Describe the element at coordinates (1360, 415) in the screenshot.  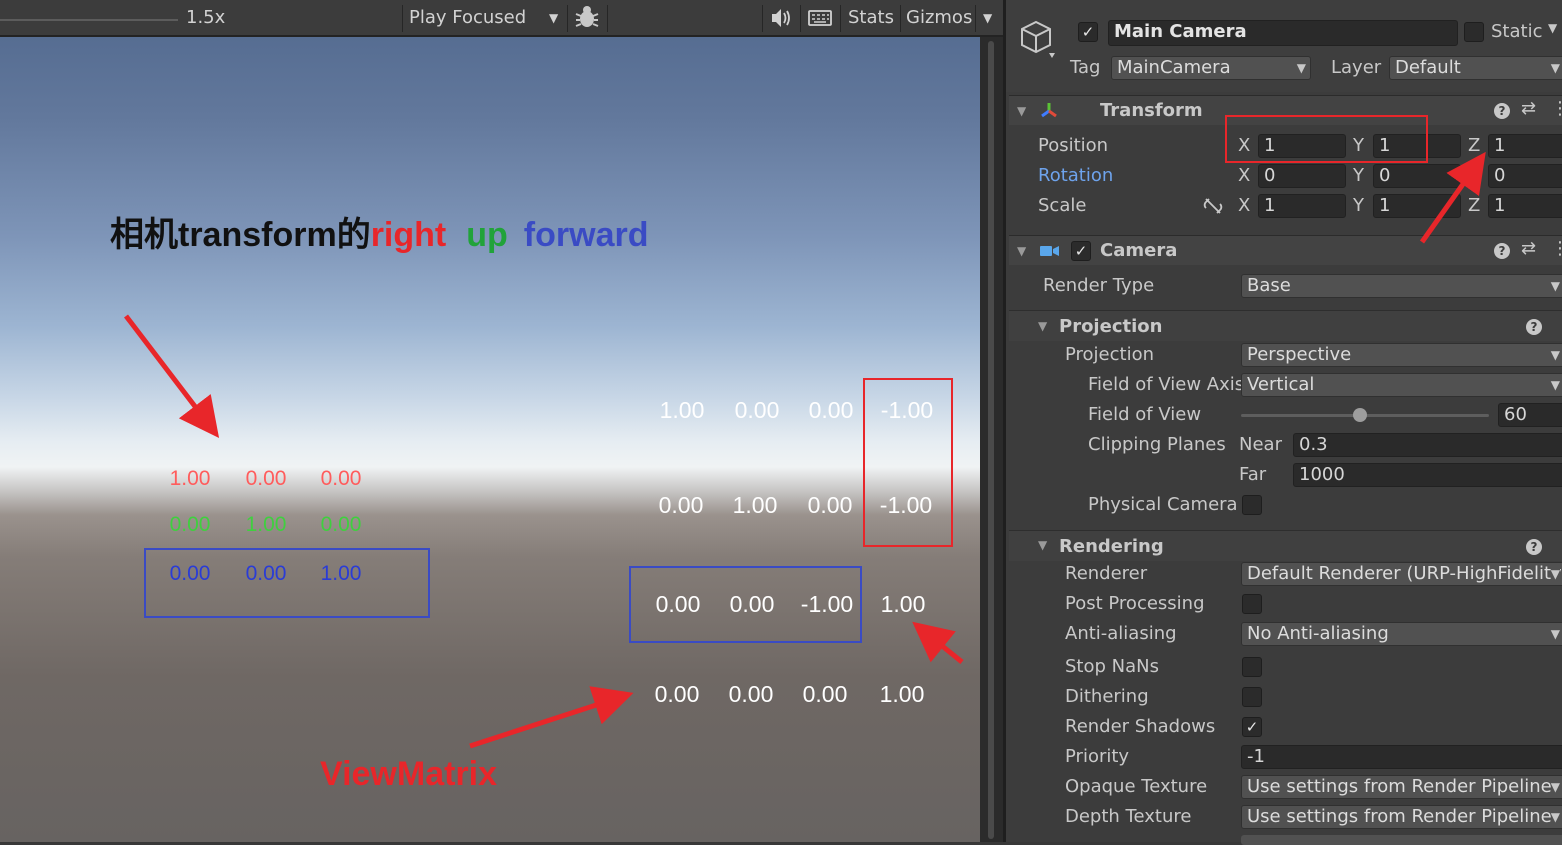
I see `fov-slider-thumb` at that location.